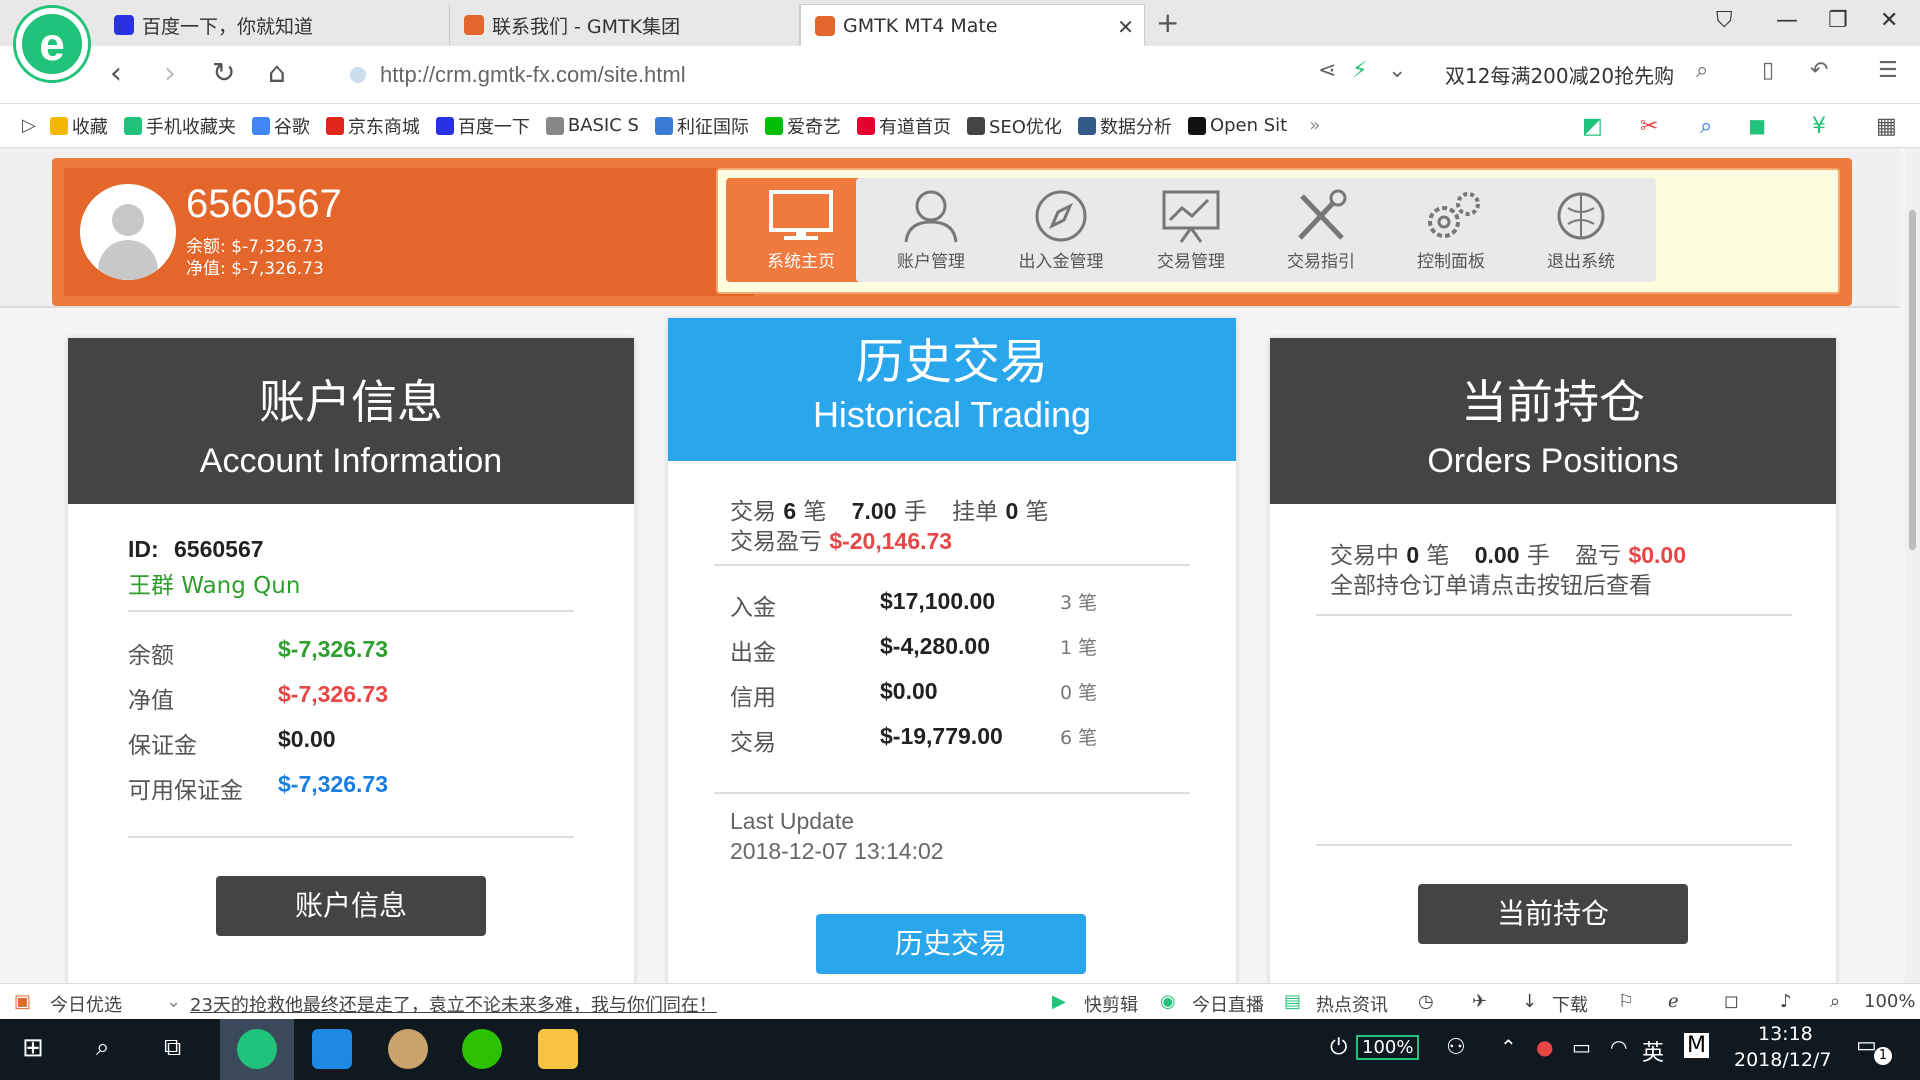  I want to click on restore-icon: ❐, so click(1838, 20).